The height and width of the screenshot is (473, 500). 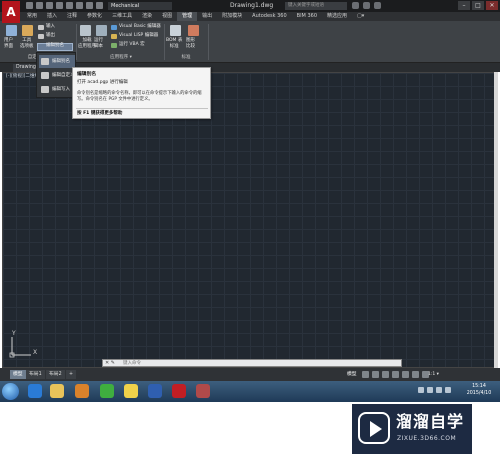 I want to click on layout-tab: +, so click(x=71, y=374).